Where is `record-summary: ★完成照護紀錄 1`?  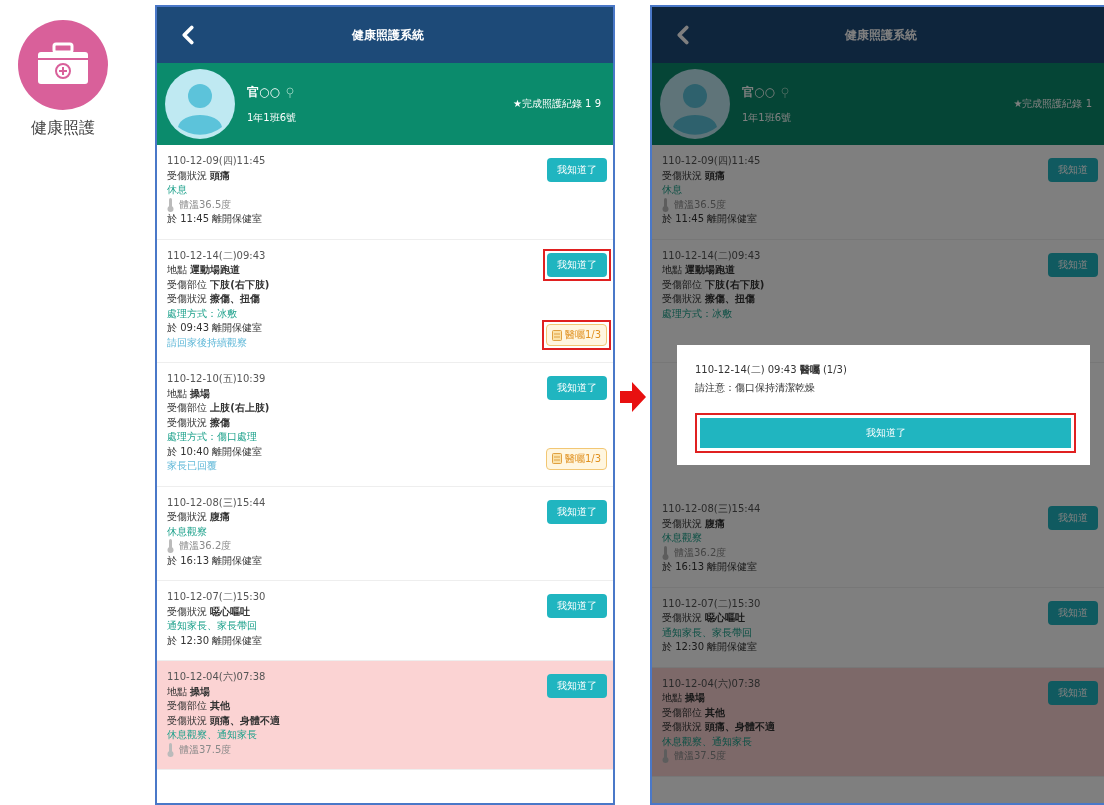 record-summary: ★完成照護紀錄 1 is located at coordinates (1053, 104).